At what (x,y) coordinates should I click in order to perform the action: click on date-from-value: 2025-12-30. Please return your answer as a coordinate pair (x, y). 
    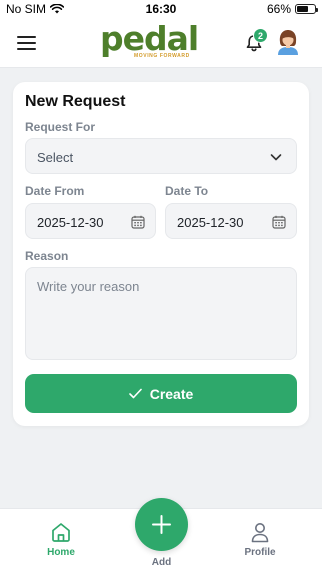
    Looking at the image, I should click on (70, 222).